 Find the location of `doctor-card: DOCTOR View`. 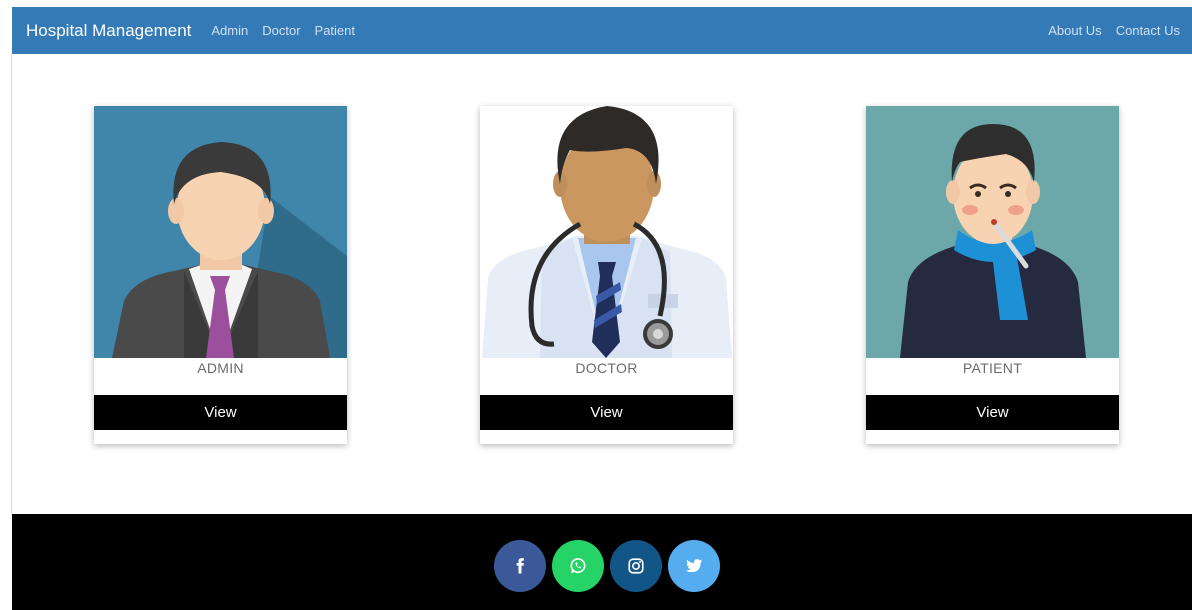

doctor-card: DOCTOR View is located at coordinates (606, 275).